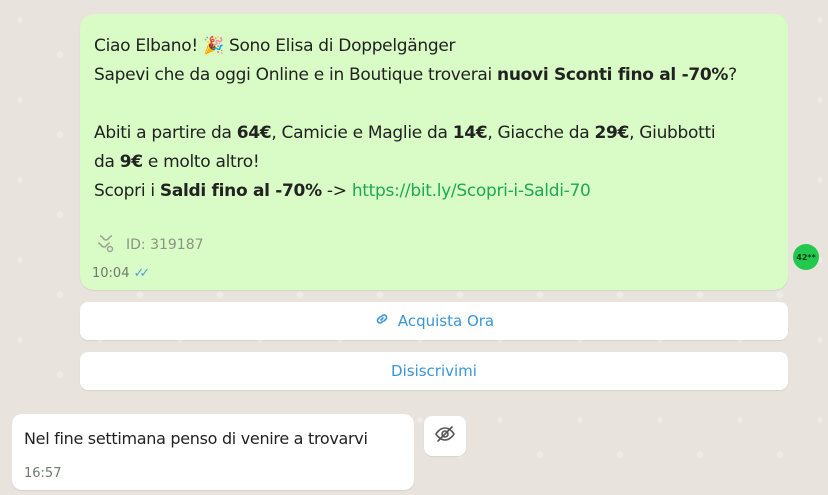 Image resolution: width=828 pixels, height=495 pixels. I want to click on eye-off-icon, so click(445, 436).